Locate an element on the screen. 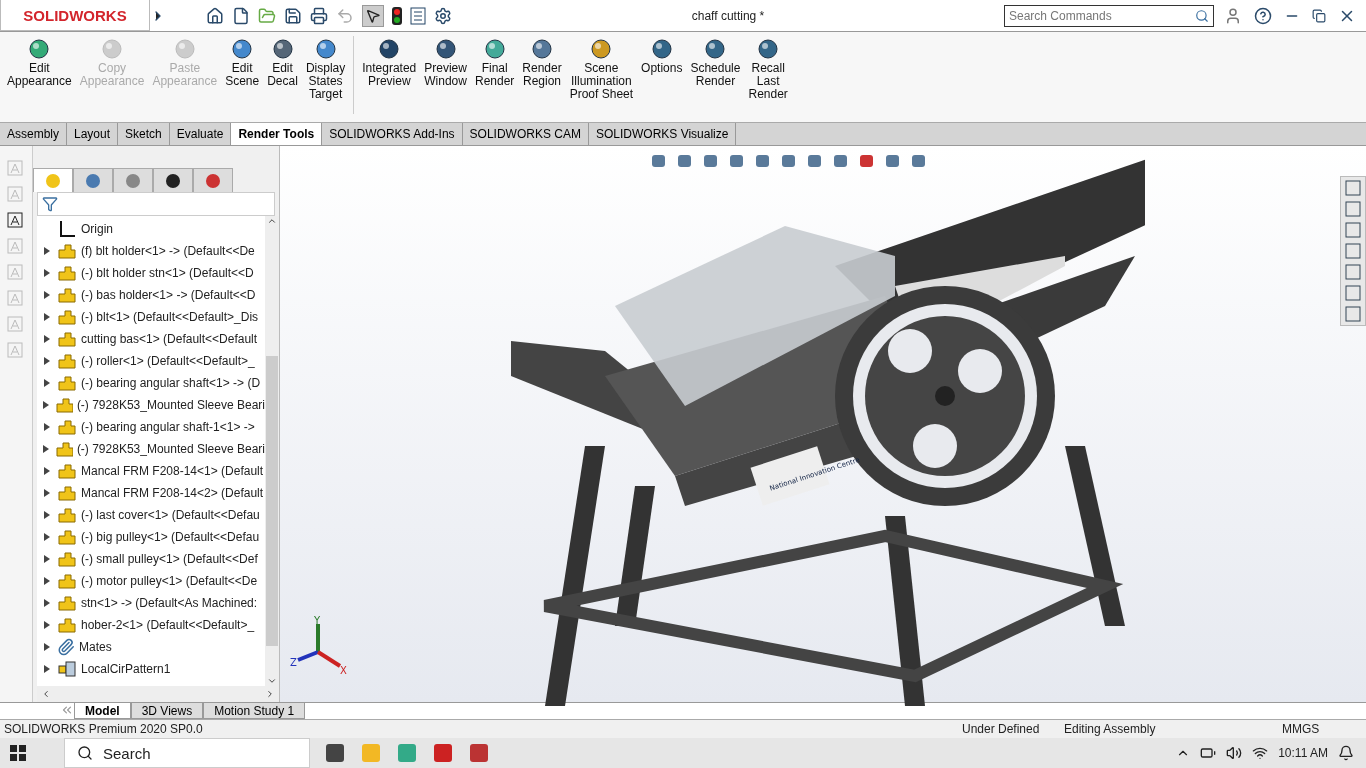  pointer-icon is located at coordinates (373, 15).